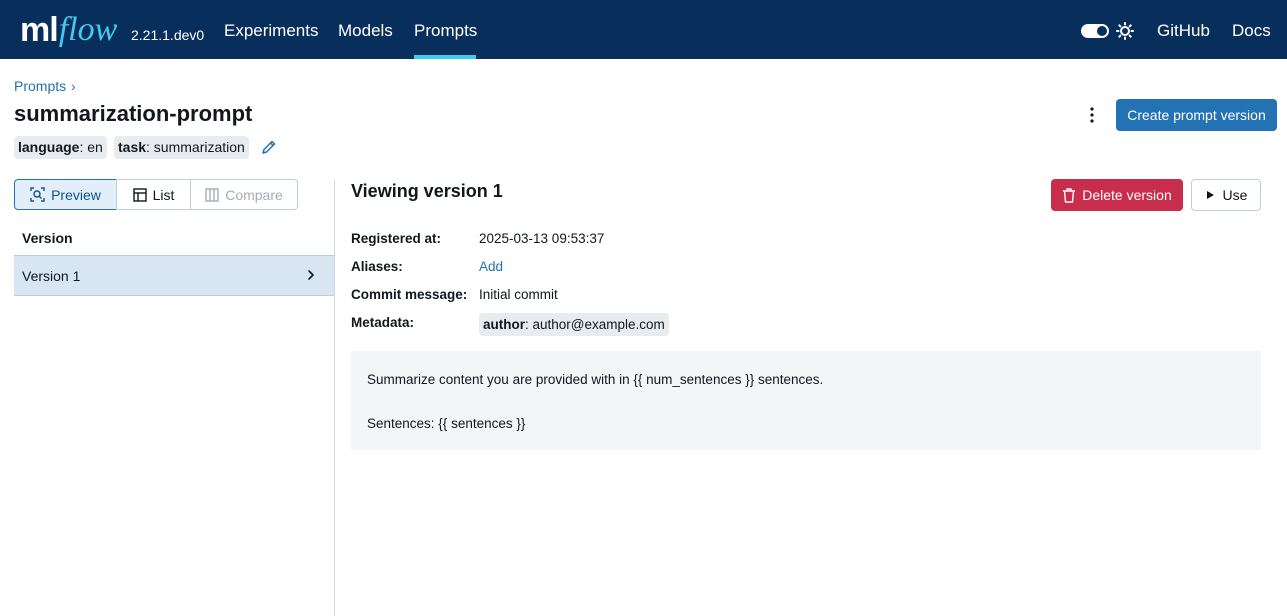 The width and height of the screenshot is (1287, 616). I want to click on tag-language-key: language, so click(49, 147).